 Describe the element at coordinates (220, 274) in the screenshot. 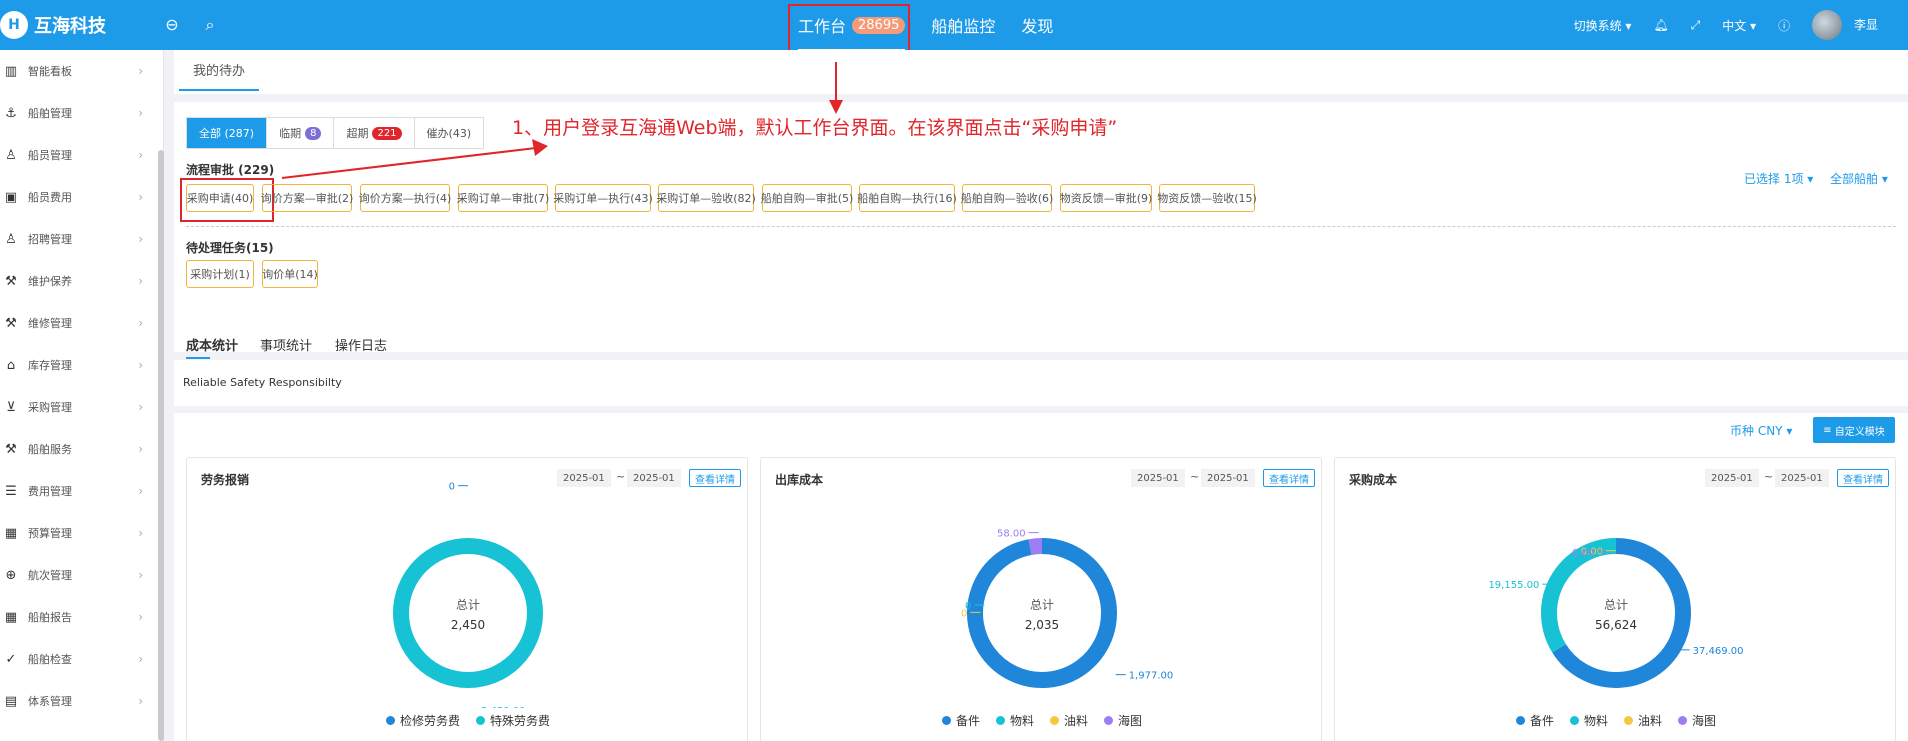

I see `todo-chip: 采购计划(1)` at that location.